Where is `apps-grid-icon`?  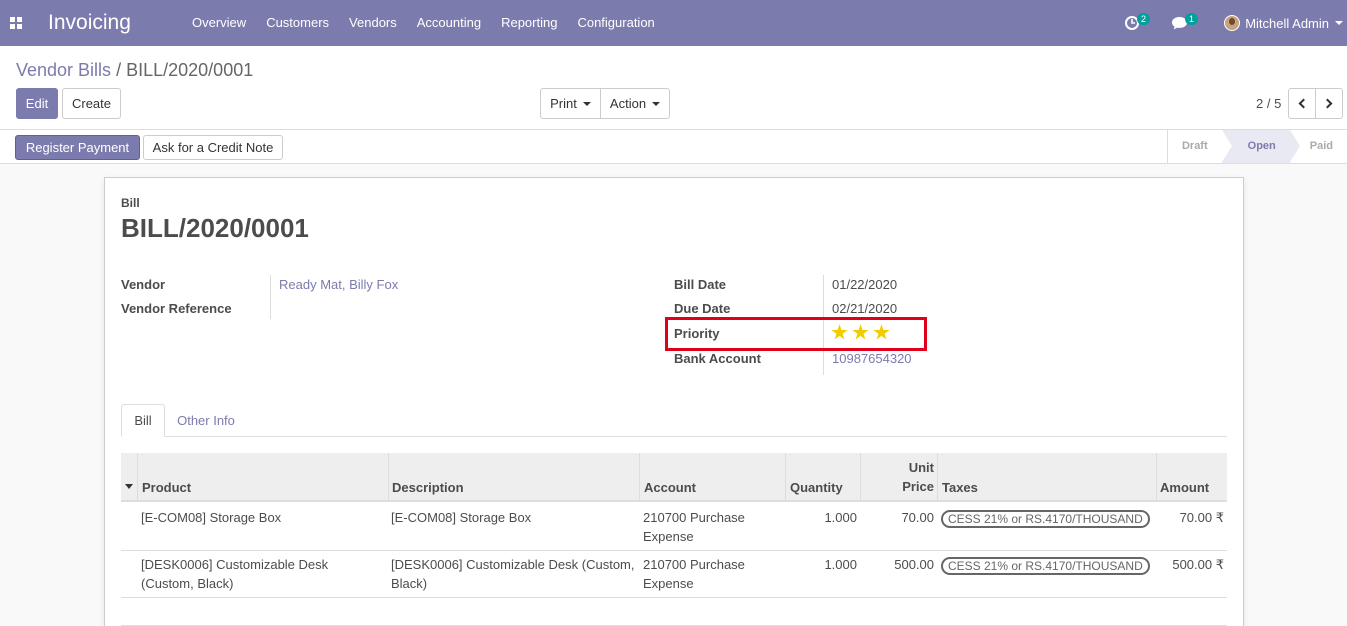 apps-grid-icon is located at coordinates (16, 23).